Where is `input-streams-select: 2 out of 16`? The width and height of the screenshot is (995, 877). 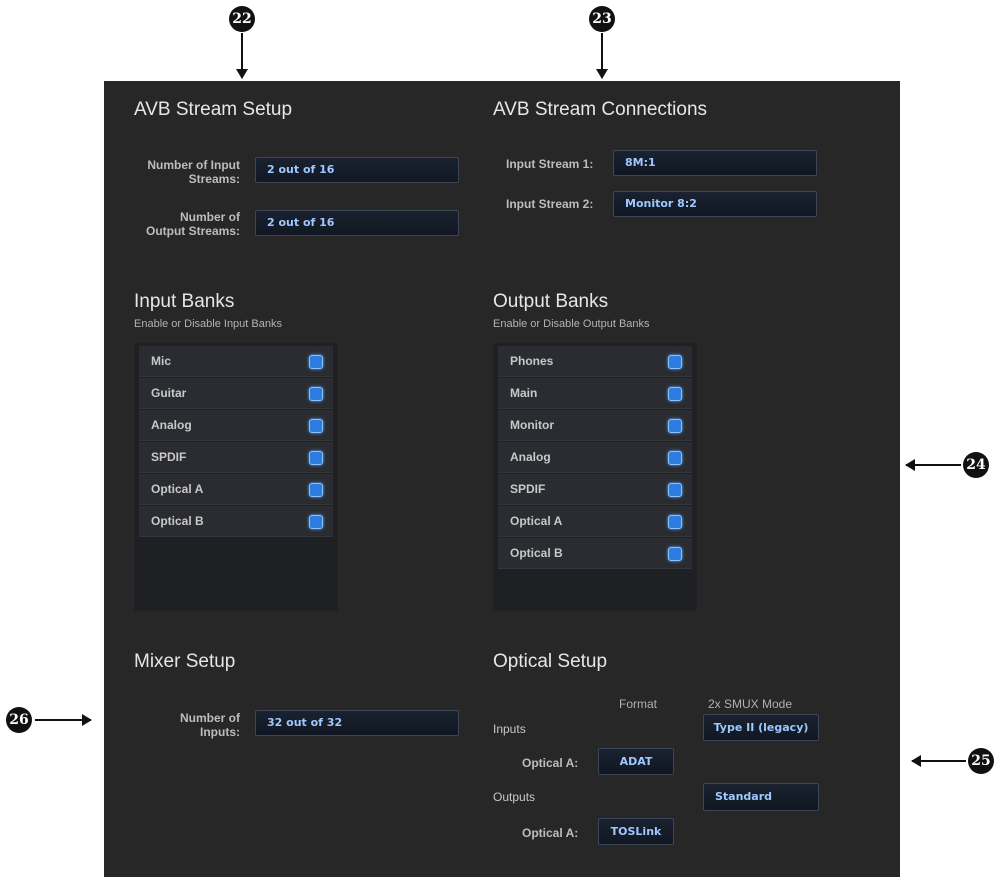 input-streams-select: 2 out of 16 is located at coordinates (357, 170).